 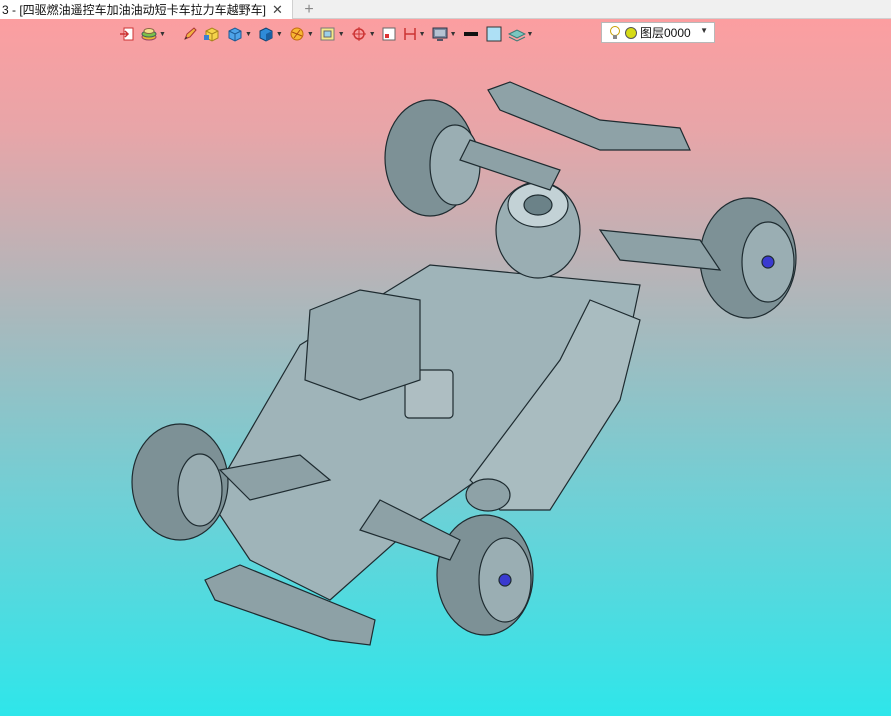 I want to click on add-tab-icon: +, so click(x=309, y=9).